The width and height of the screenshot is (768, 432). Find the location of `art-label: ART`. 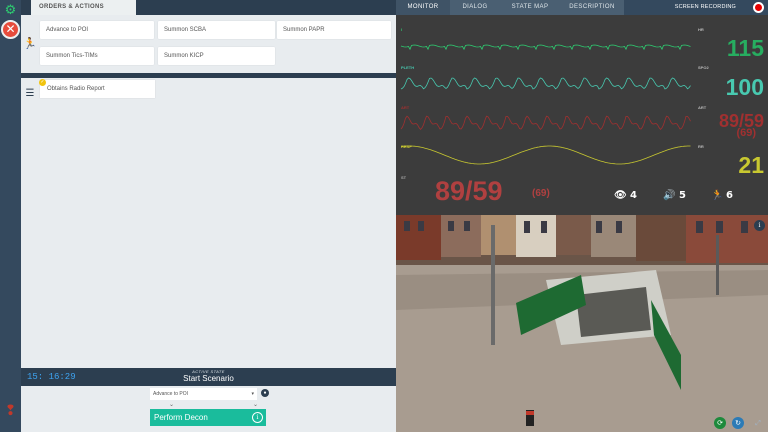

art-label: ART is located at coordinates (702, 107).